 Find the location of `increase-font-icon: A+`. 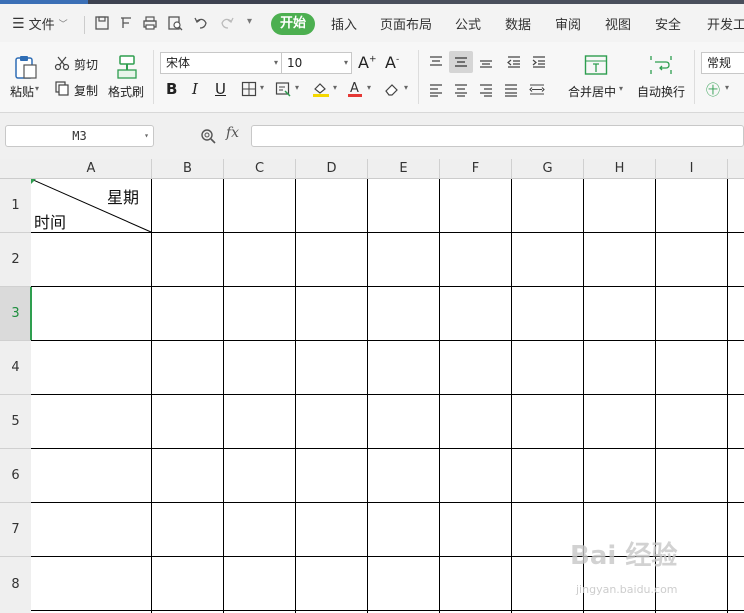

increase-font-icon: A+ is located at coordinates (367, 62).